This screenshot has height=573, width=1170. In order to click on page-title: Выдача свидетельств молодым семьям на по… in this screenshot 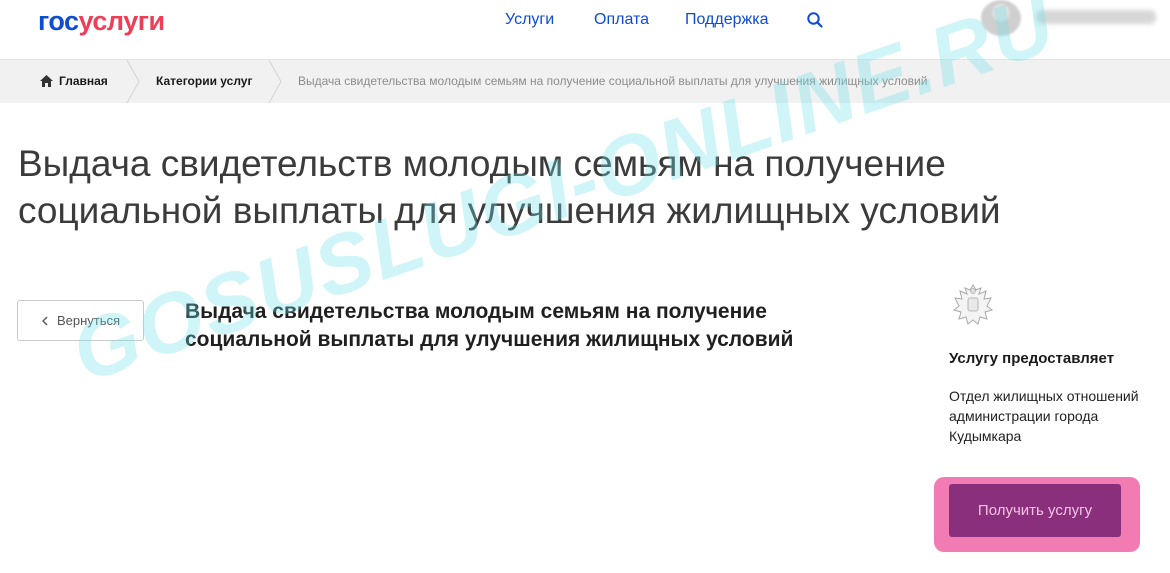, I will do `click(509, 187)`.